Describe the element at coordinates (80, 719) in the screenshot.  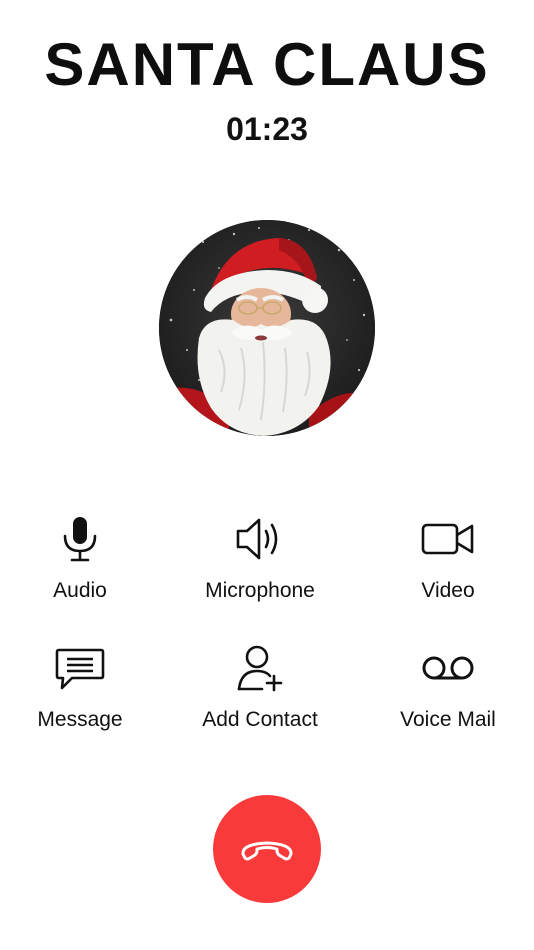
I see `message-label: Message` at that location.